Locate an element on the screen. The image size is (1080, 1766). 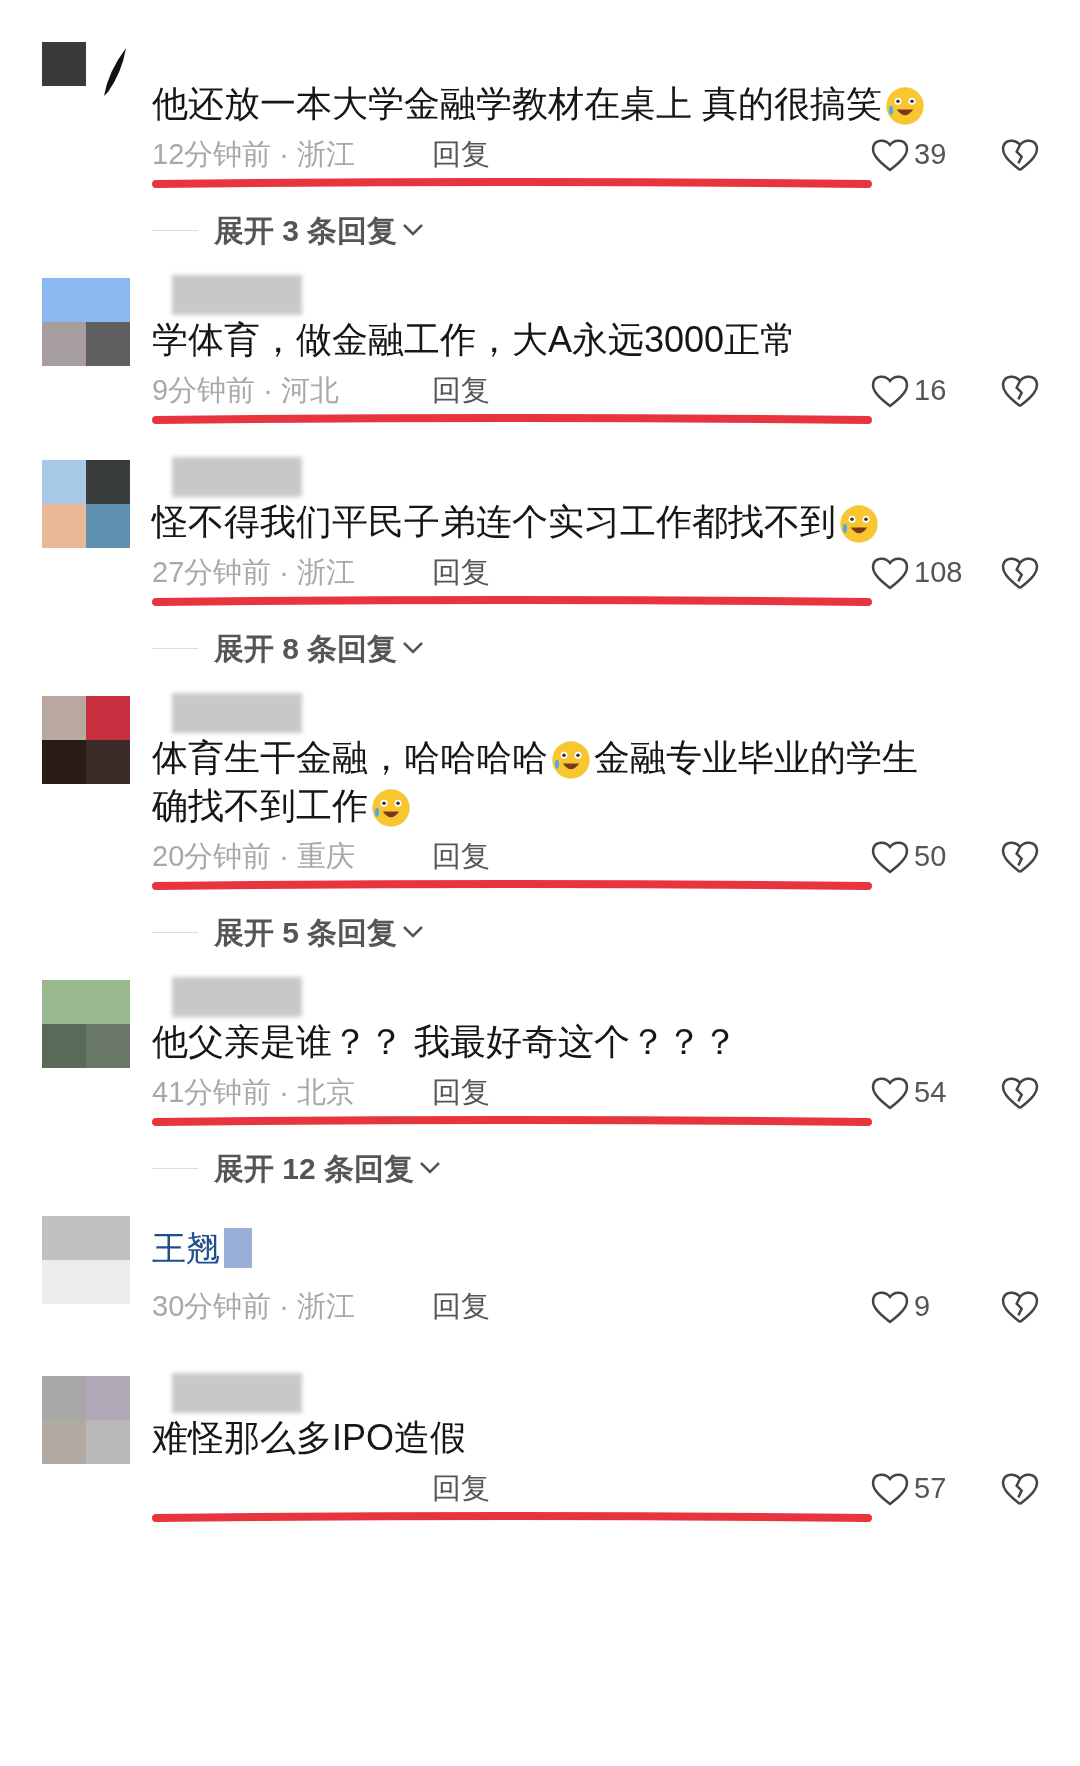
like-count: 57 is located at coordinates (930, 1489).